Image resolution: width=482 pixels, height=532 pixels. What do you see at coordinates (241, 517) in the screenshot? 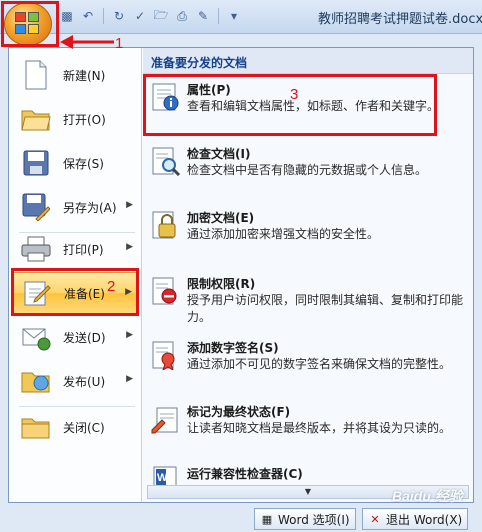
I see `menu-footer: ▦ Word 选项(I) ✕ 退出 Word(X)` at bounding box center [241, 517].